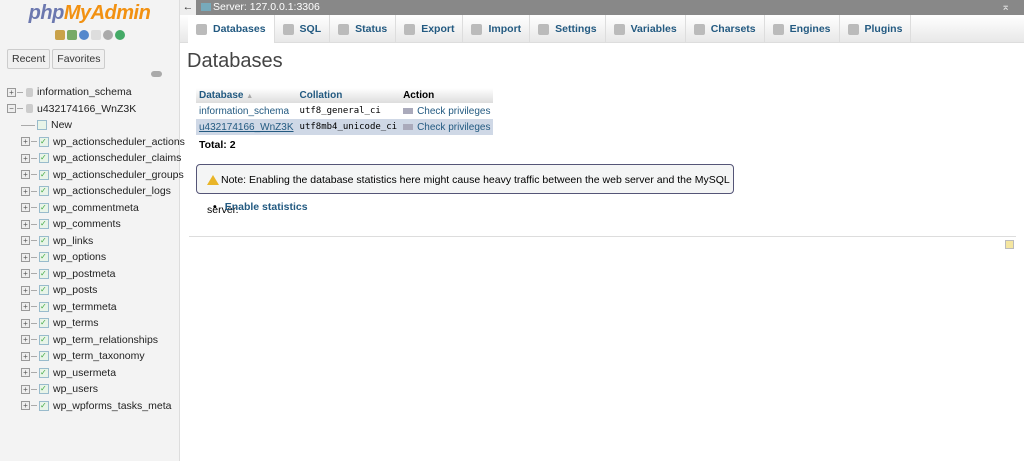 This screenshot has height=461, width=1024. What do you see at coordinates (96, 274) in the screenshot?
I see `tree-table: + ✓ wp_postmeta` at bounding box center [96, 274].